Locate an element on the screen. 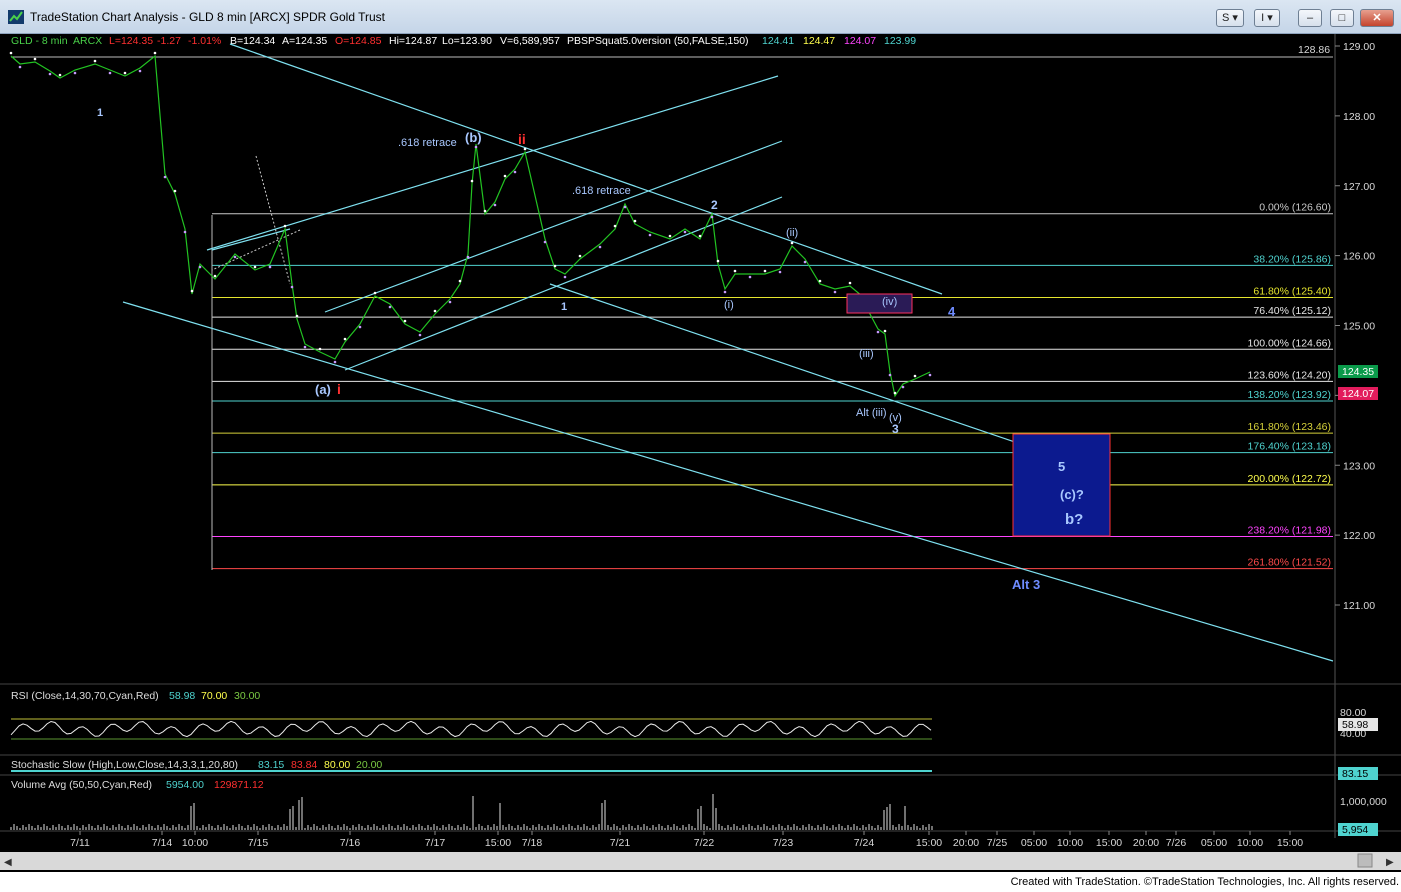  scroll-left-arrow-icon: ◀ is located at coordinates (8, 862).